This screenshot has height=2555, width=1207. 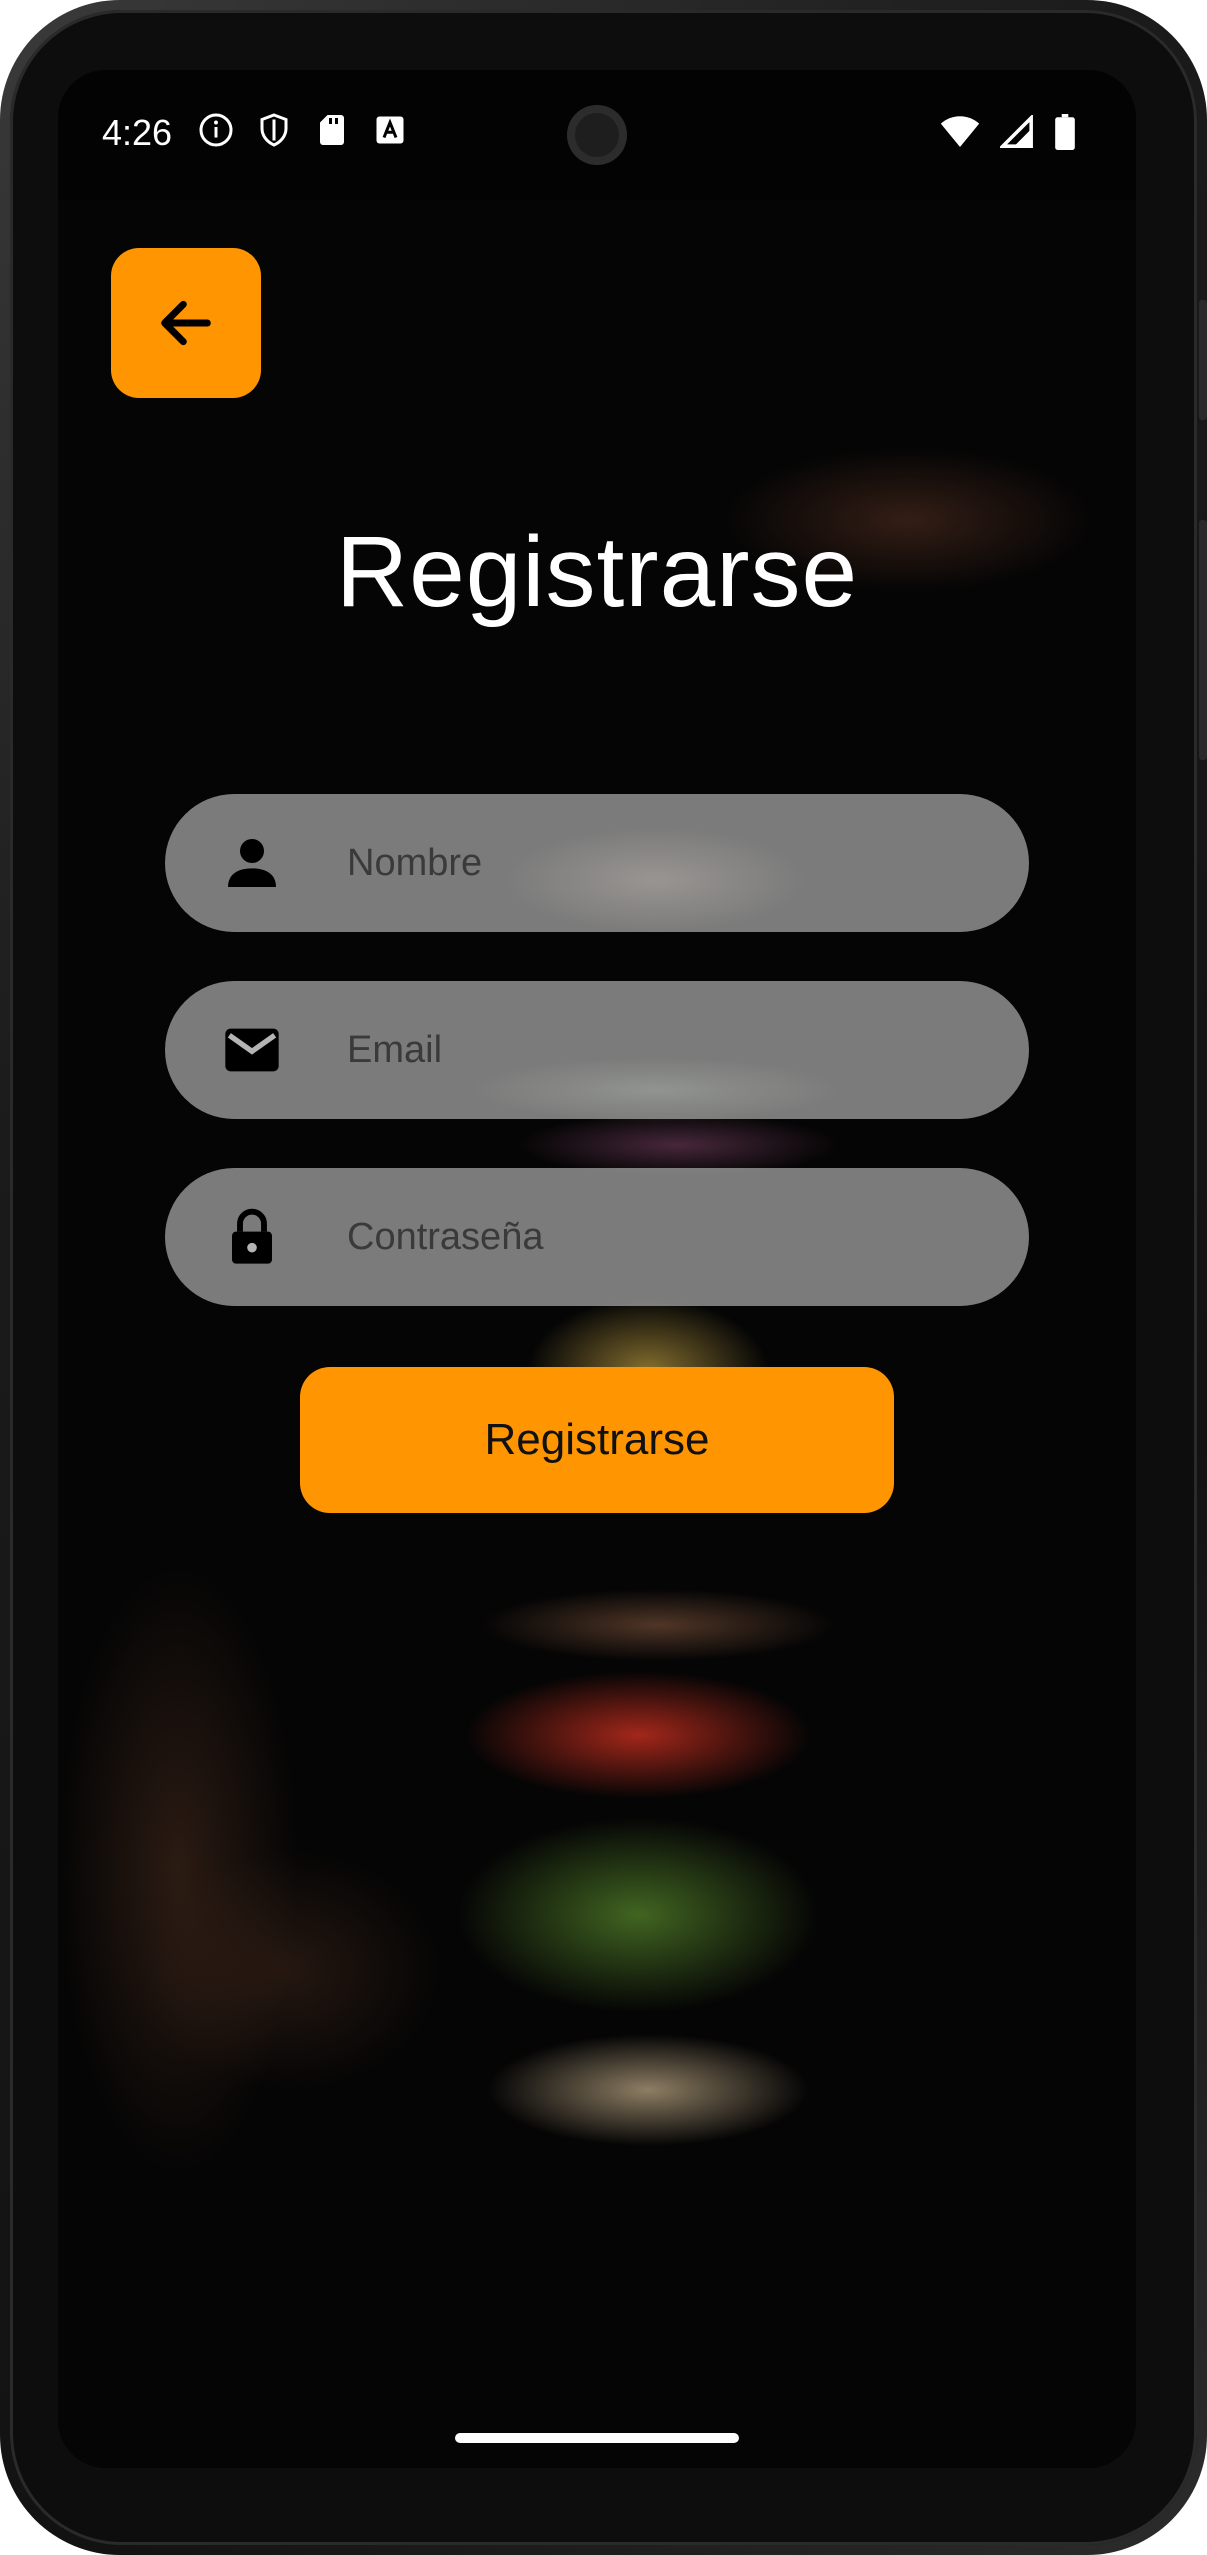 What do you see at coordinates (252, 863) in the screenshot?
I see `person-icon` at bounding box center [252, 863].